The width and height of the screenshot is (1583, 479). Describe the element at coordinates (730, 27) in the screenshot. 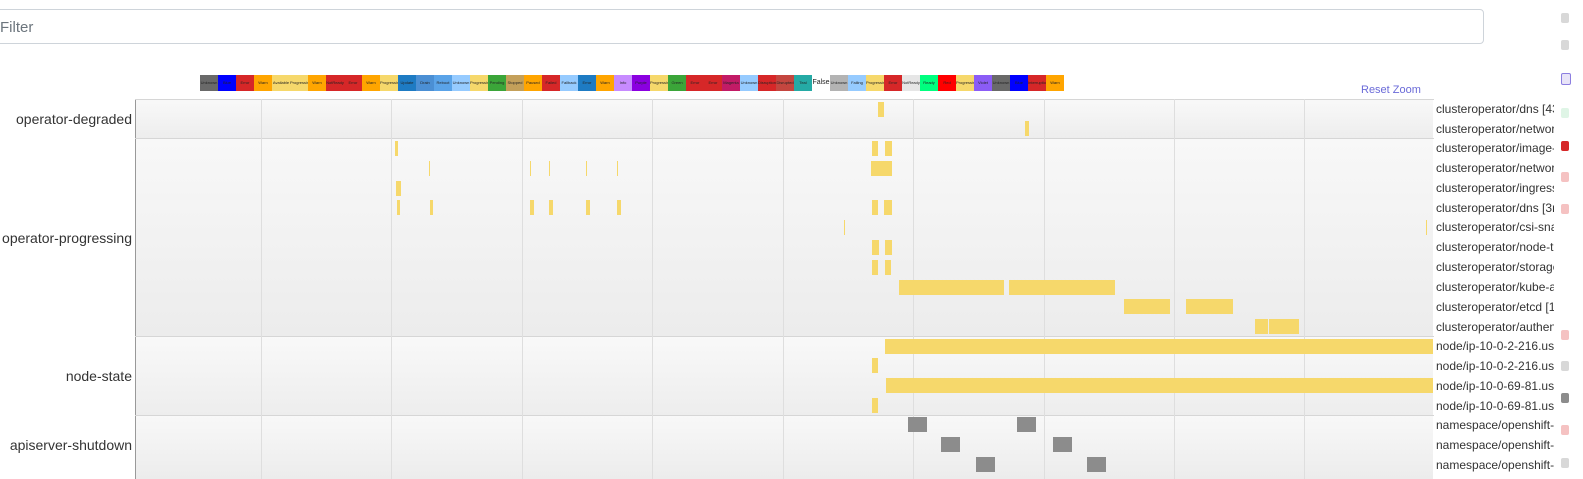

I see `filter-input` at that location.